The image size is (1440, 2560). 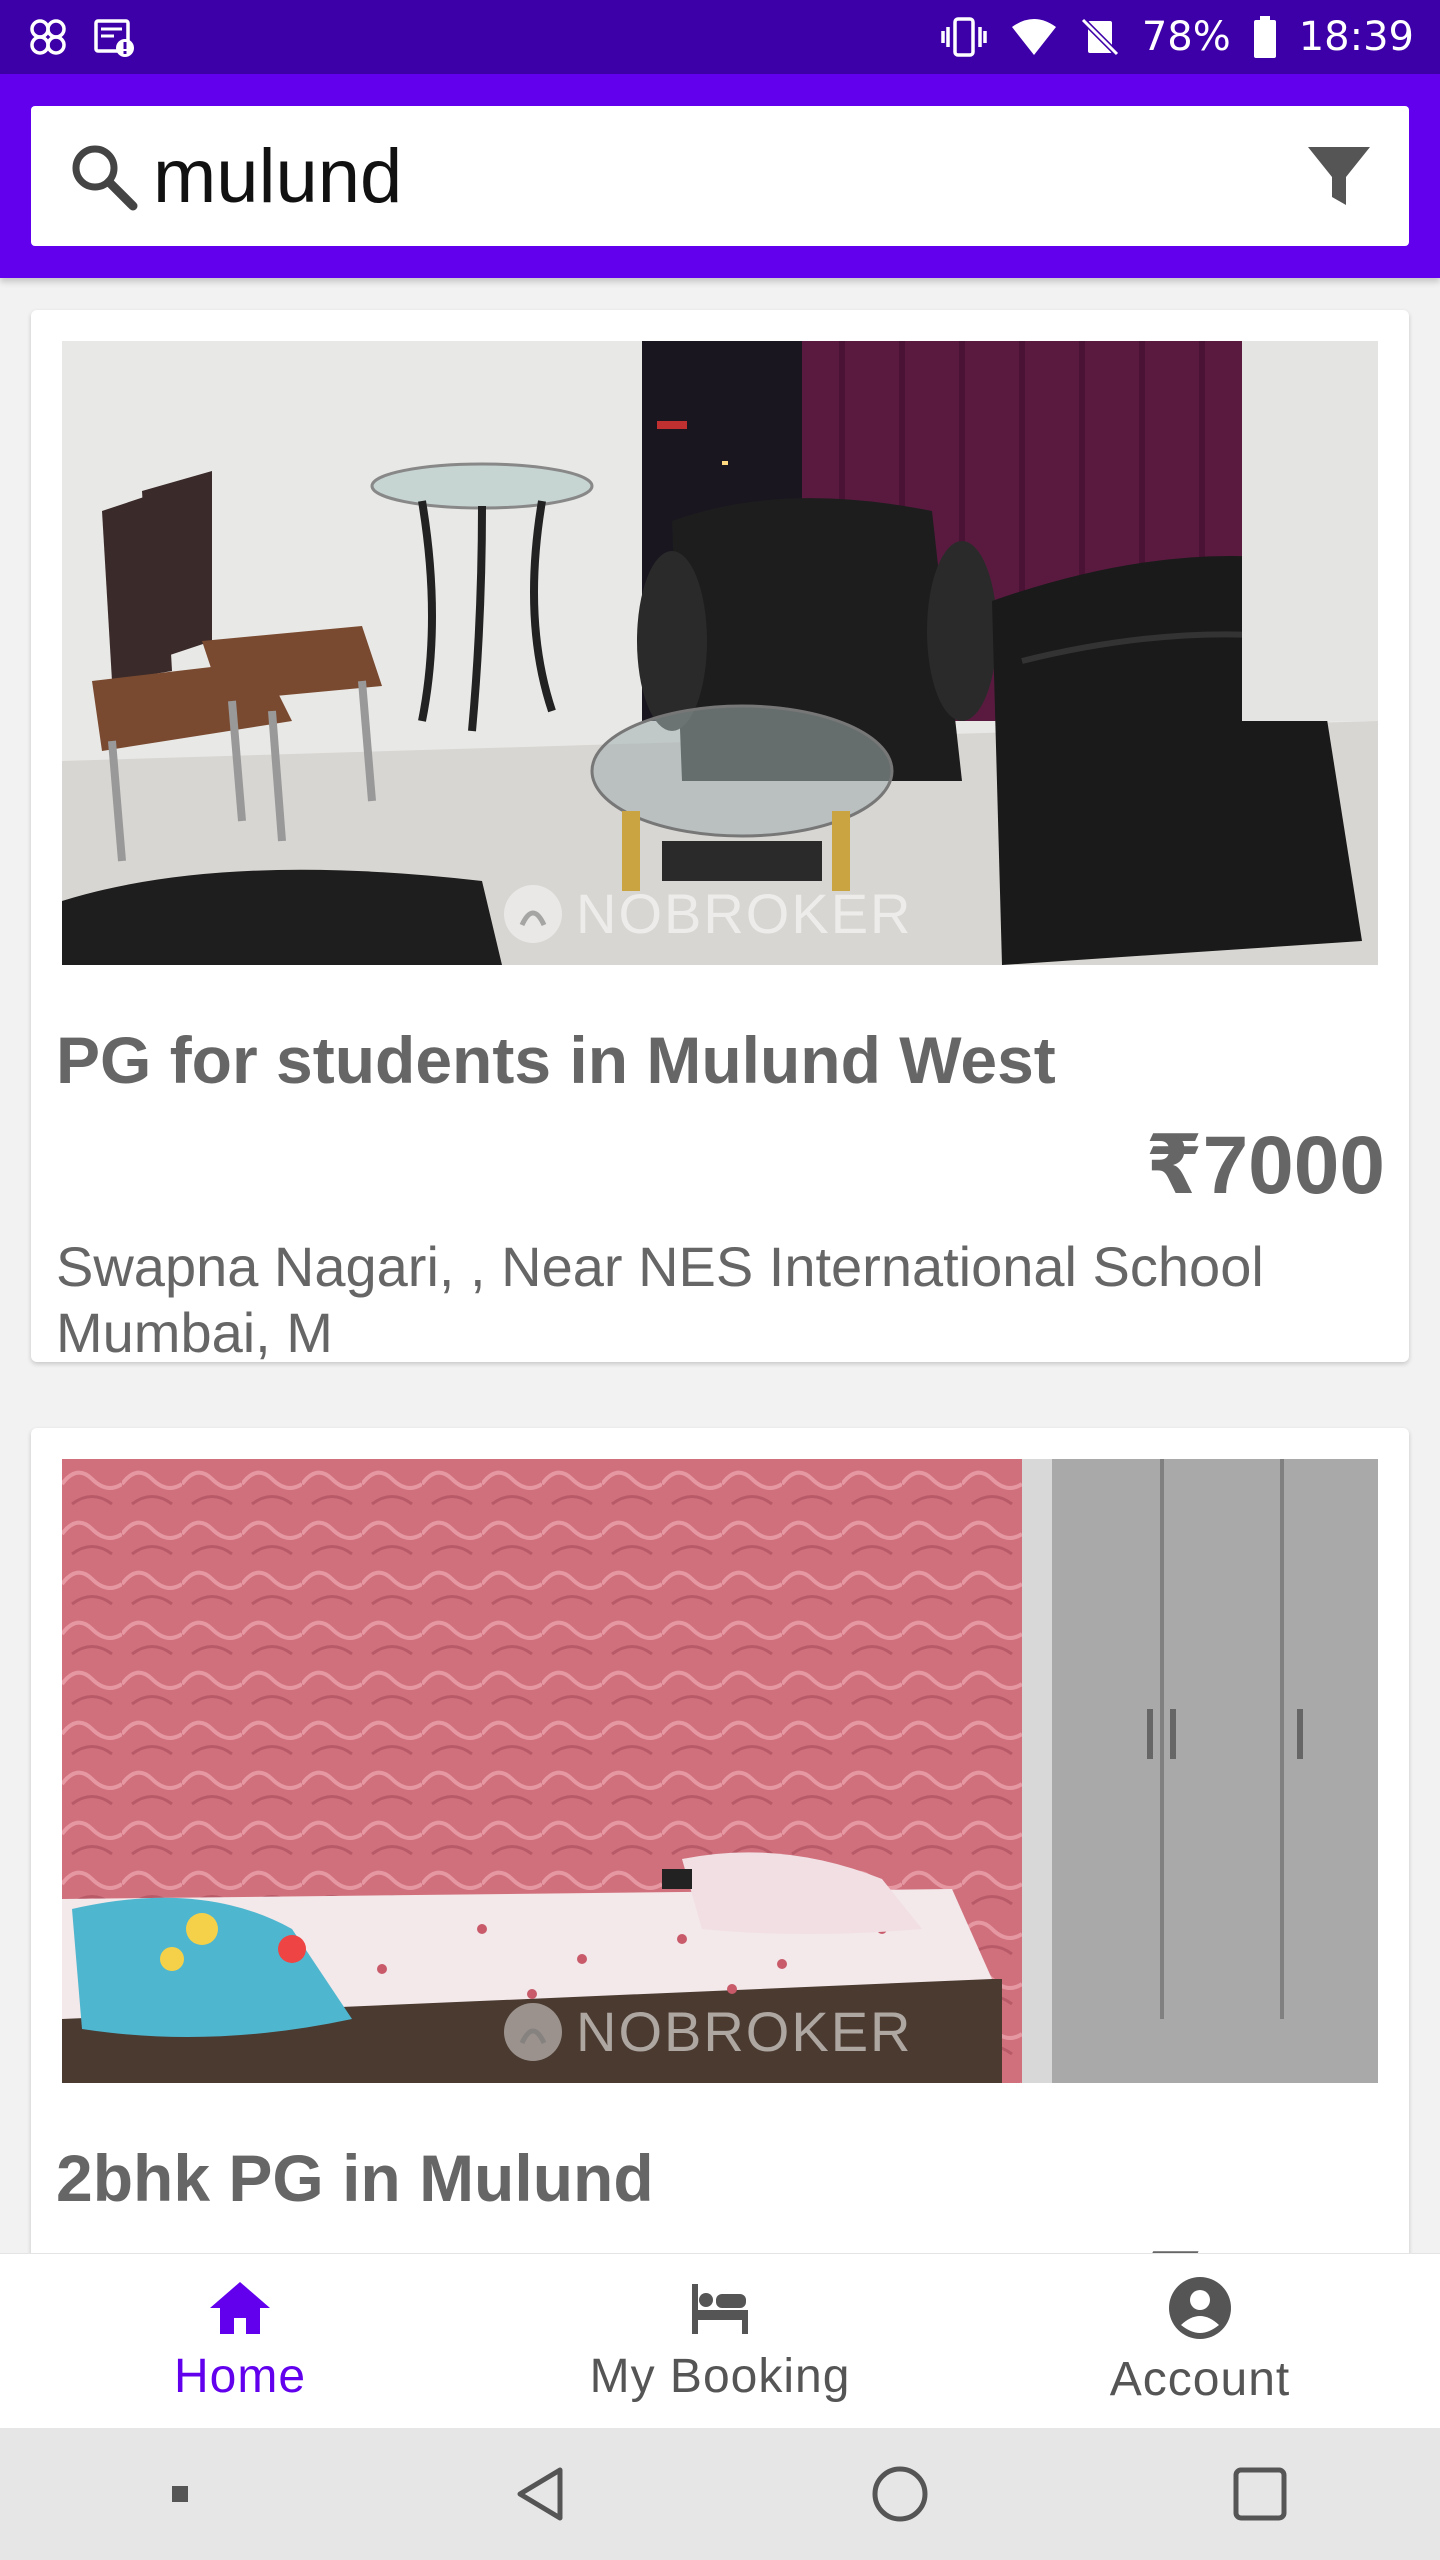 What do you see at coordinates (1260, 2494) in the screenshot?
I see `recents-icon` at bounding box center [1260, 2494].